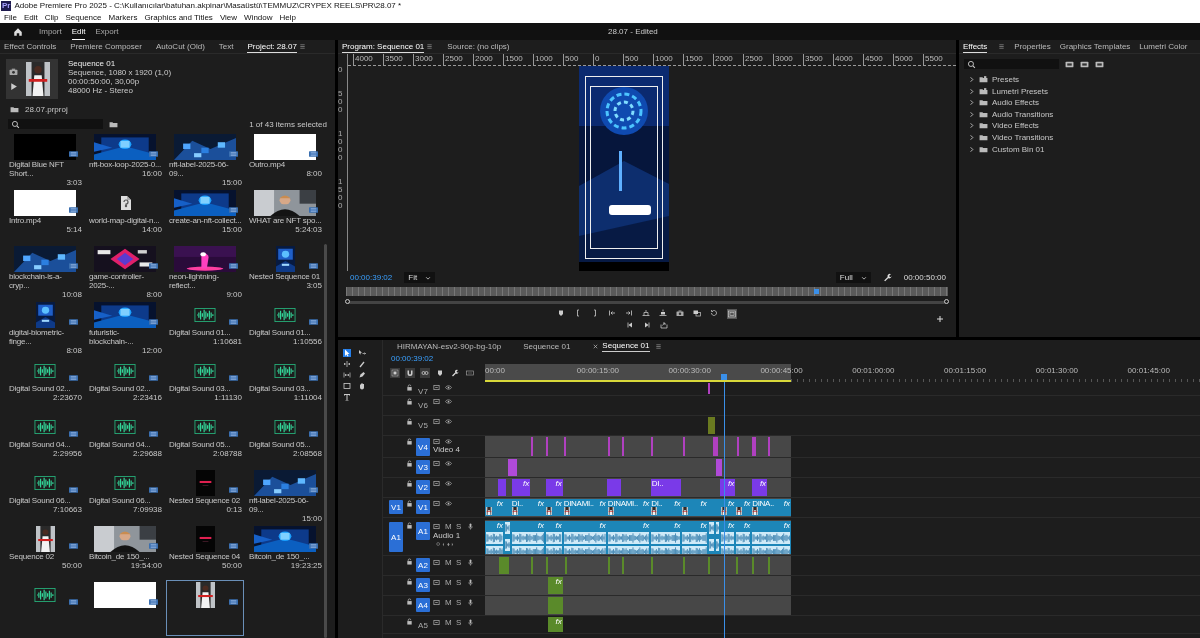 The height and width of the screenshot is (638, 1200). I want to click on mark-out-icon, so click(595, 313).